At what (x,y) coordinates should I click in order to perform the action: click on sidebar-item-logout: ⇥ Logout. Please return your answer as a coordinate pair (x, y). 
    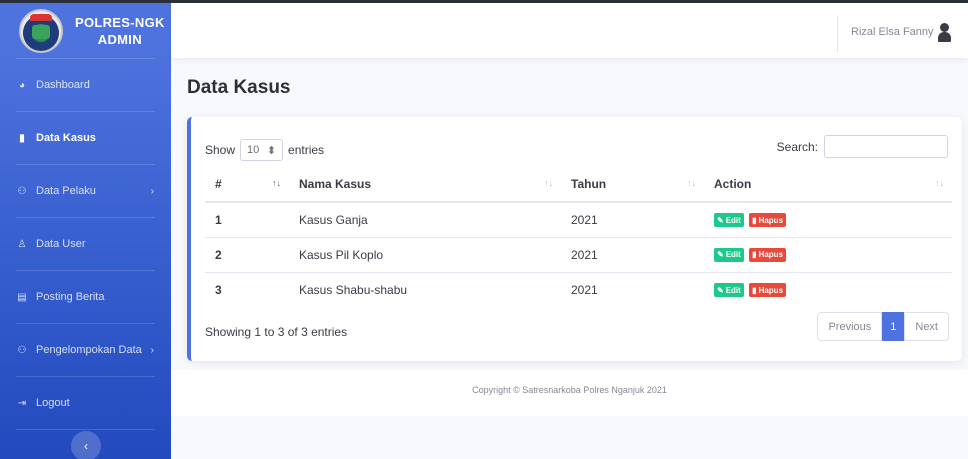
    Looking at the image, I should click on (85, 403).